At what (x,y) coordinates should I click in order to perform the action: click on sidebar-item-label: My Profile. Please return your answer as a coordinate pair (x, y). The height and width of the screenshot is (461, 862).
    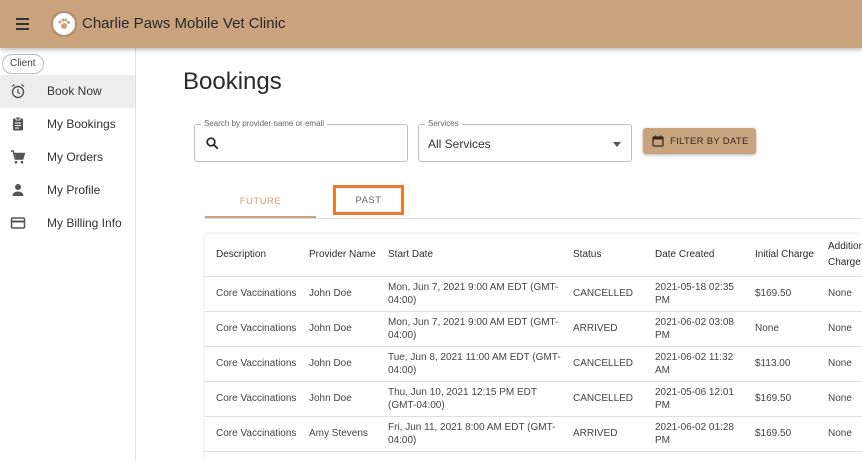
    Looking at the image, I should click on (74, 190).